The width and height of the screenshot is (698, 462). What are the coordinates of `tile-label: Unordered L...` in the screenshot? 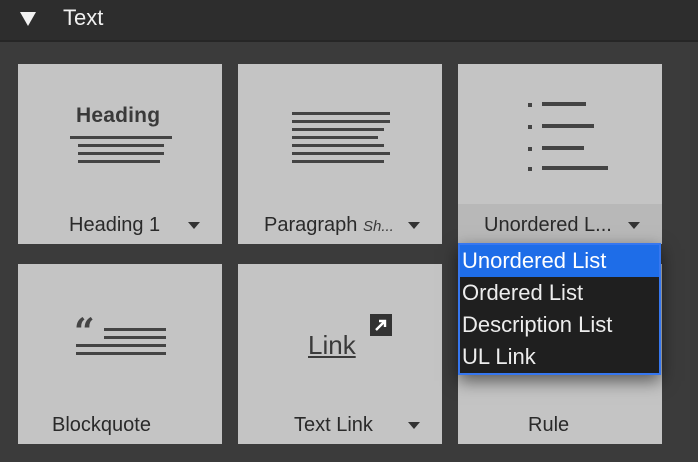 It's located at (548, 225).